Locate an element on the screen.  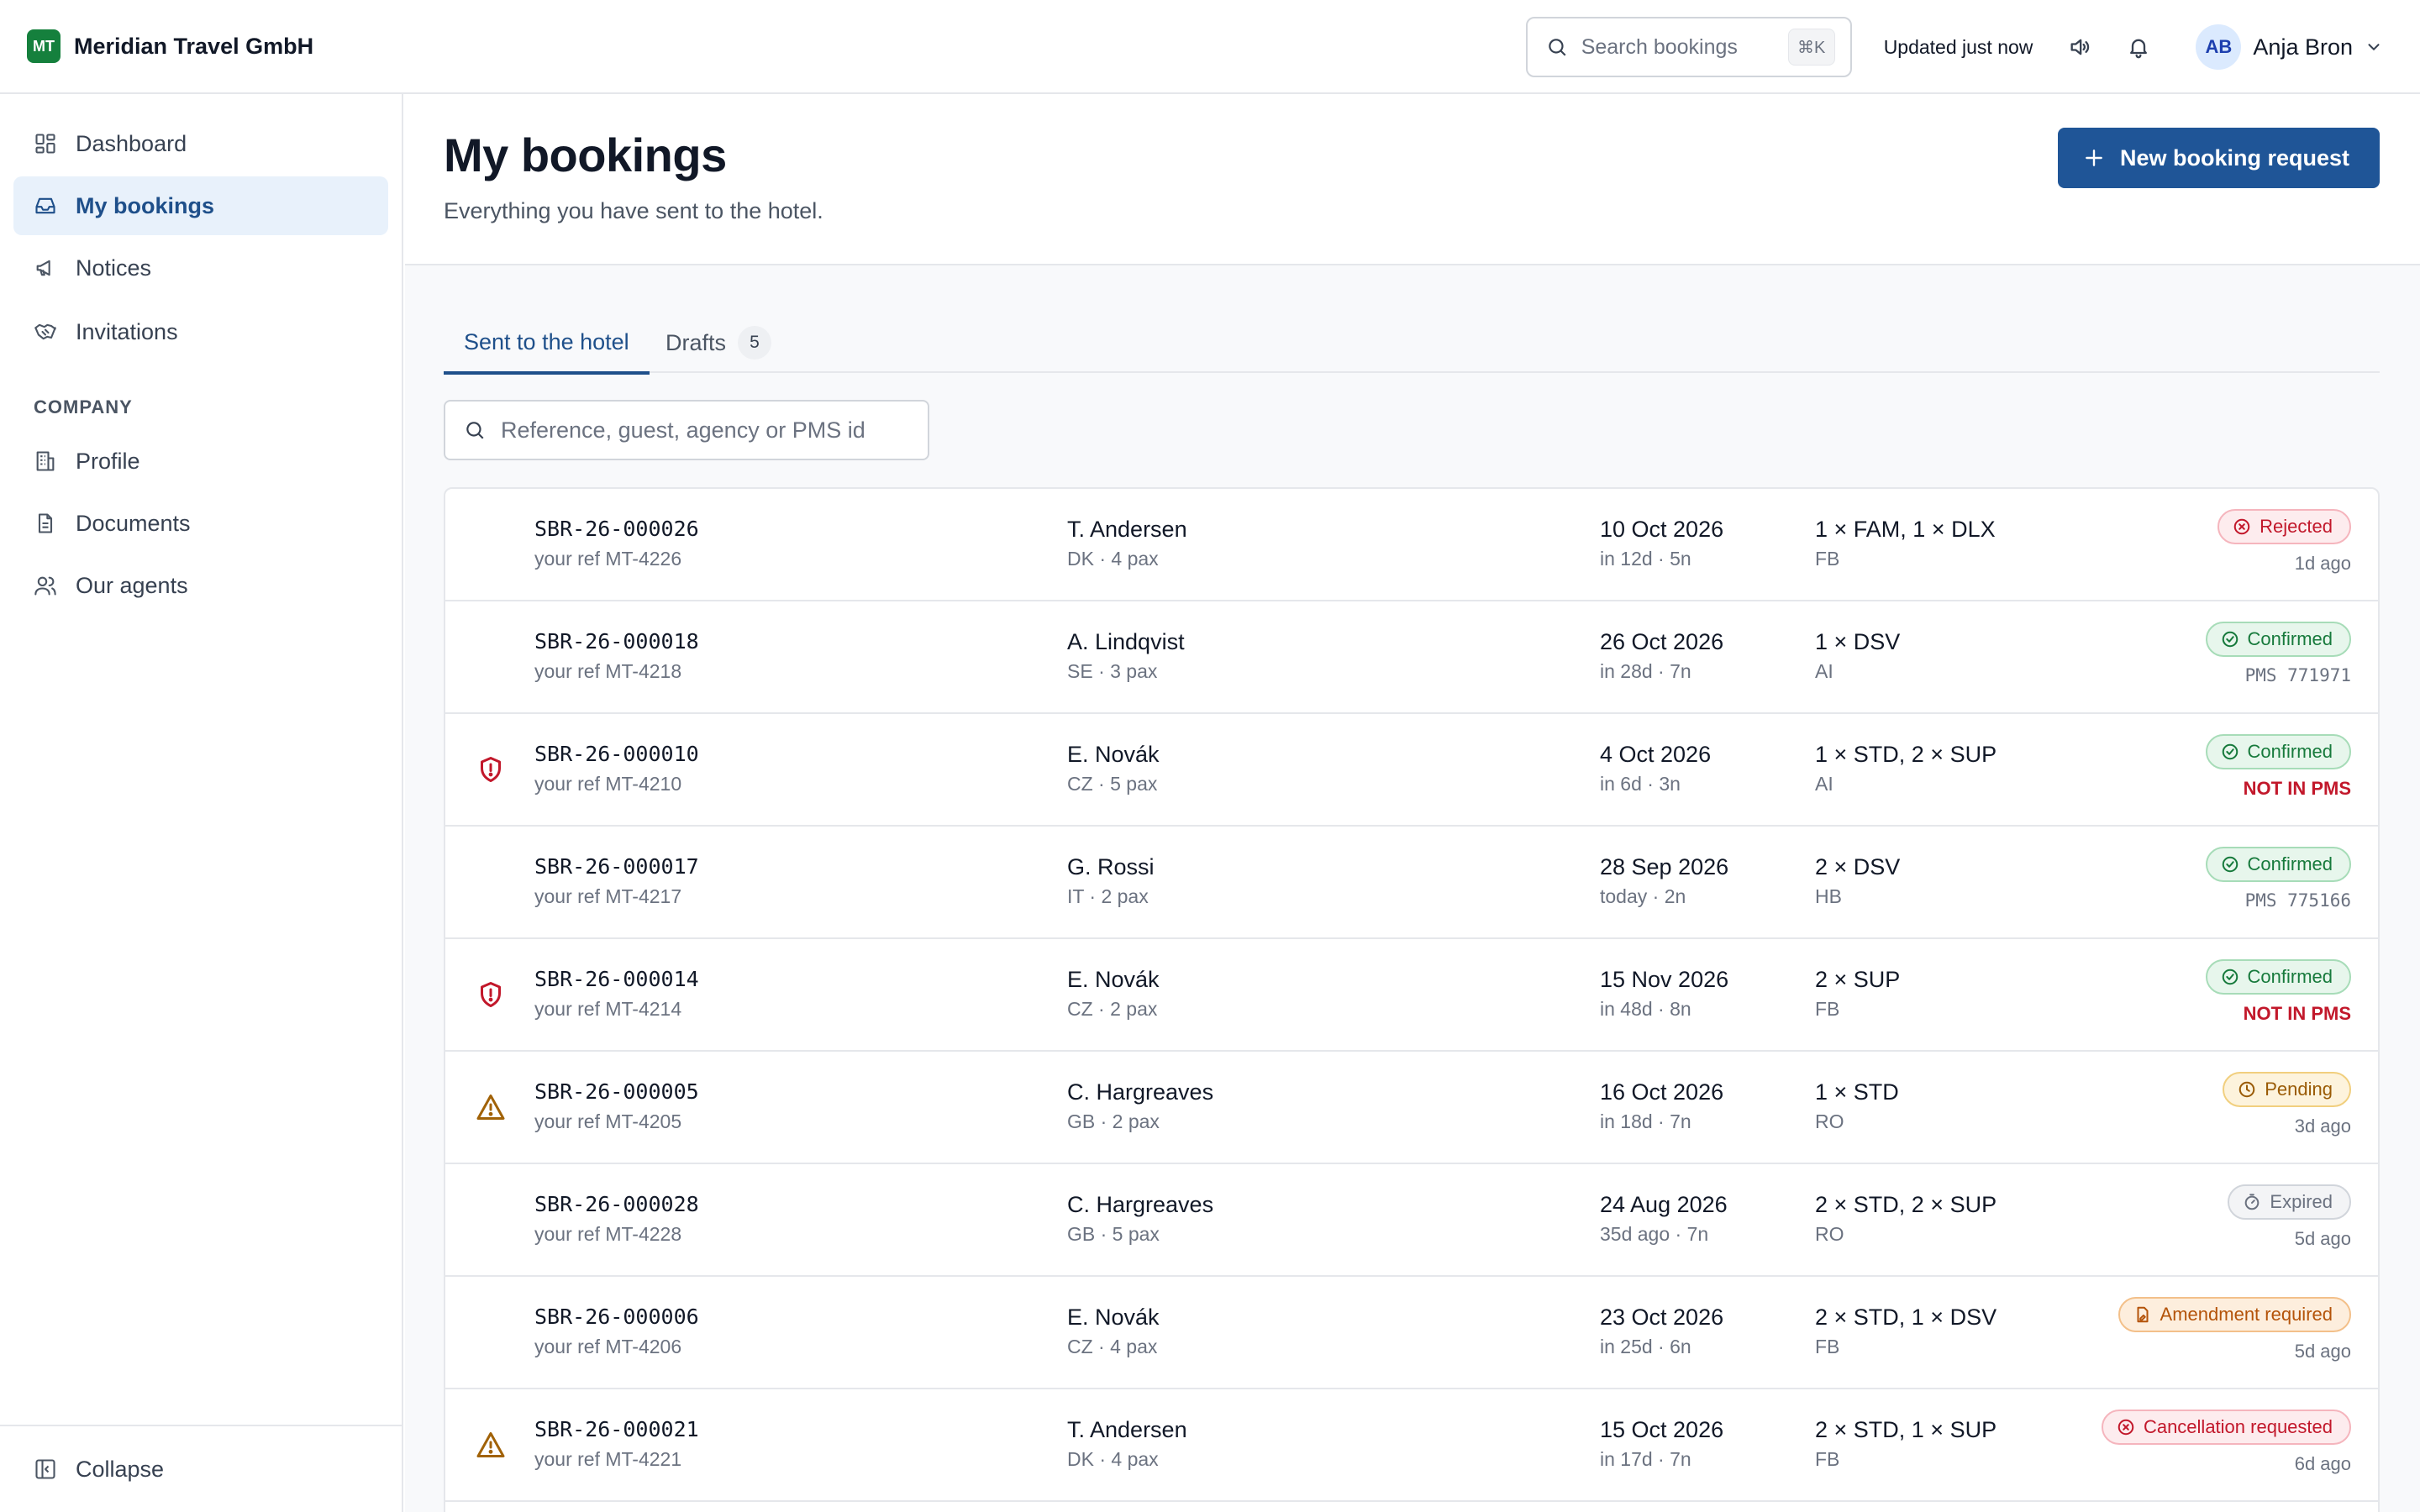
sidebar-item-documents: Documents is located at coordinates (200, 523).